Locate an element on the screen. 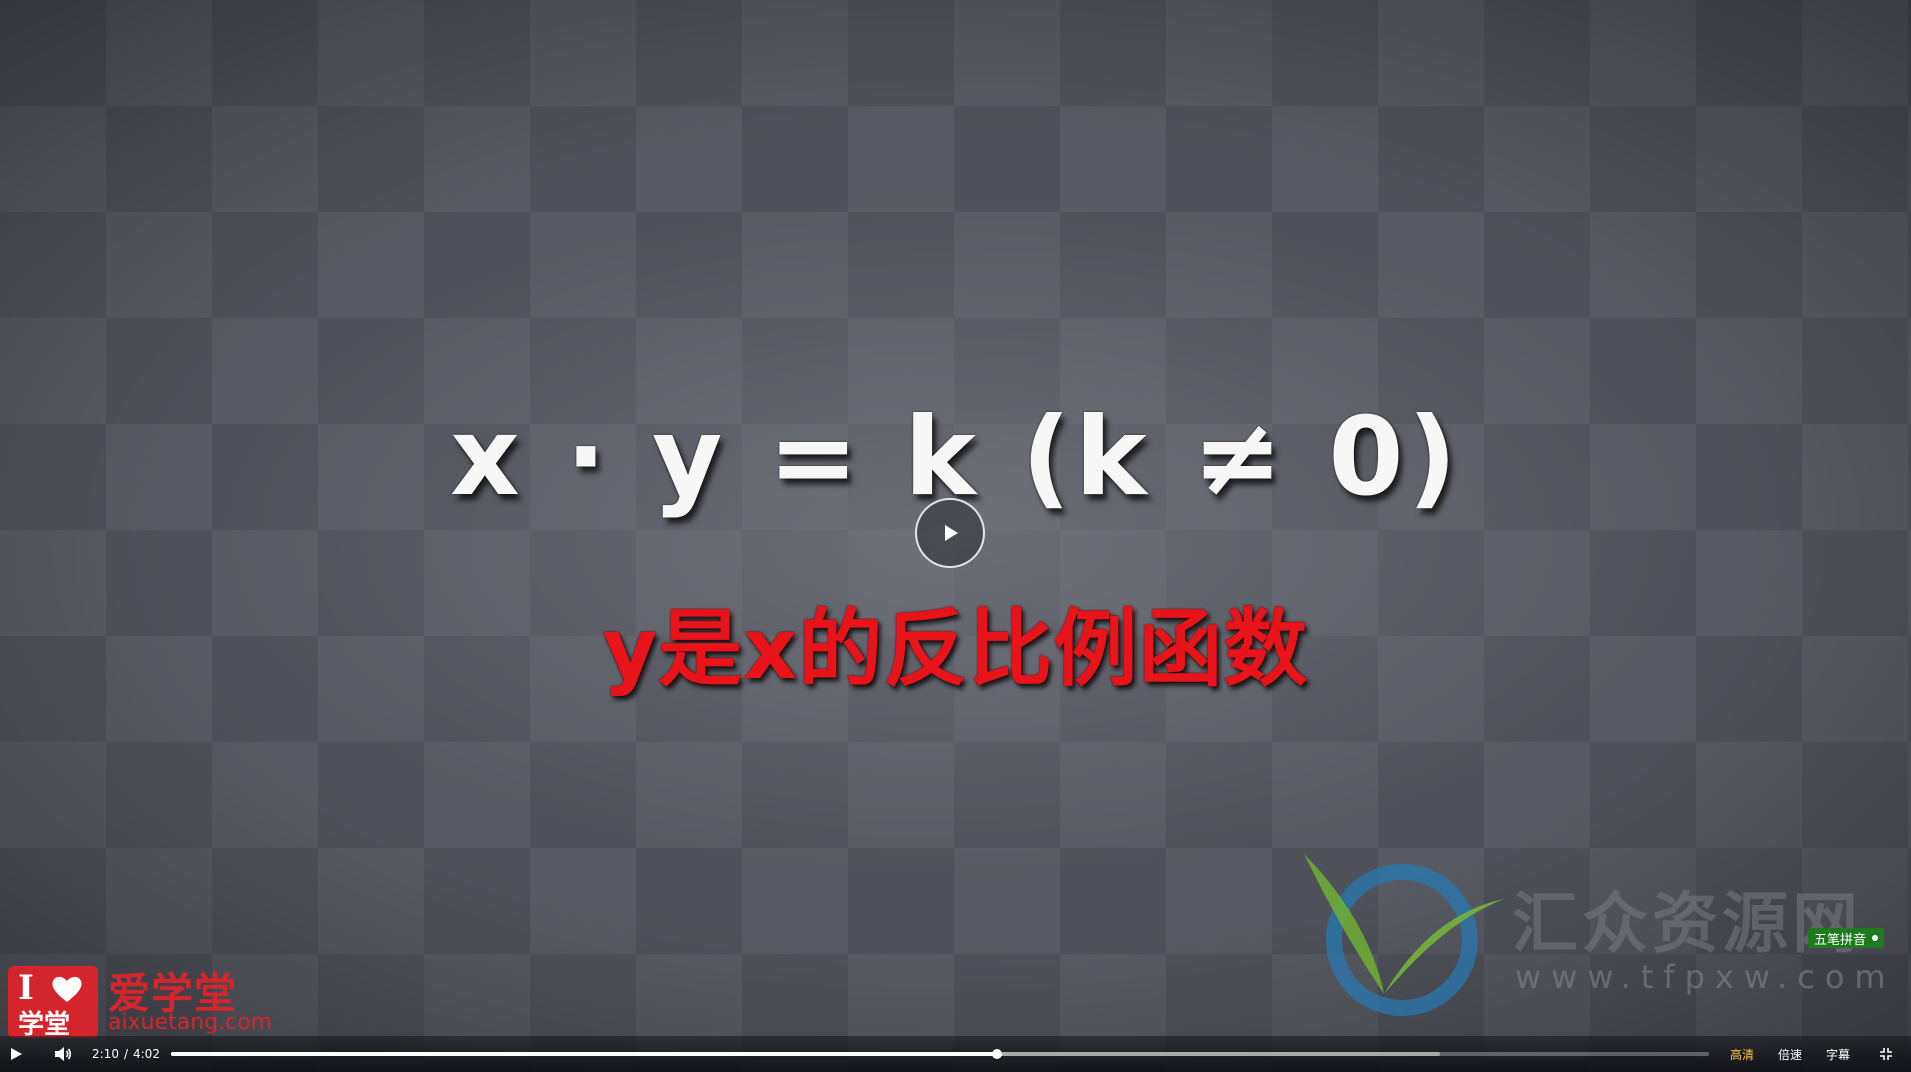 This screenshot has height=1072, width=1911. quality-button: 高清 is located at coordinates (1742, 1054).